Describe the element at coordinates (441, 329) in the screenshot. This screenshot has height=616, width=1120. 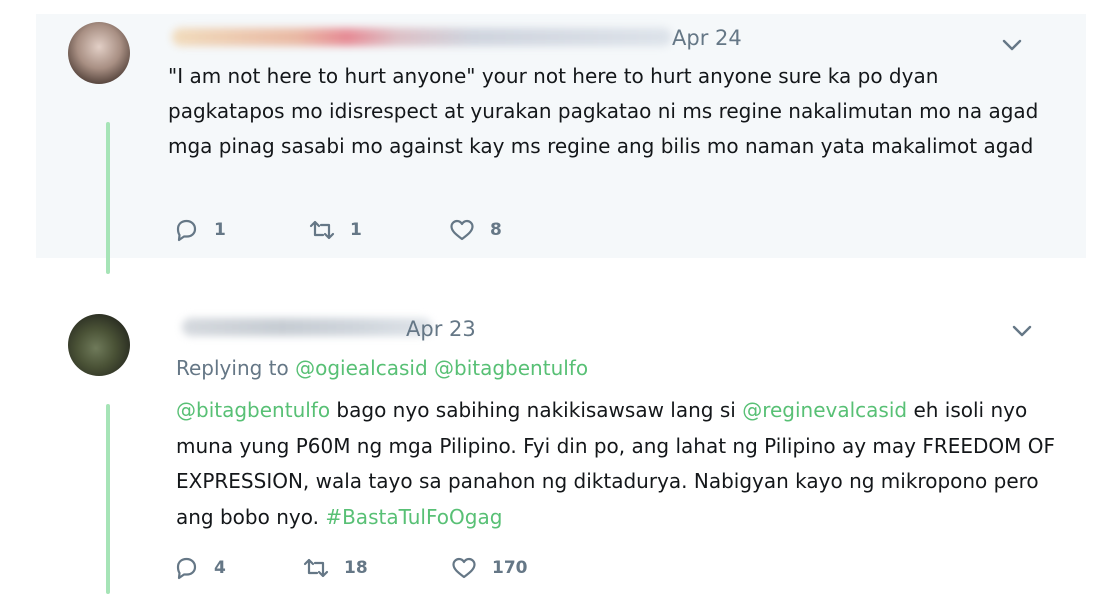
I see `tweet-date: Apr 23` at that location.